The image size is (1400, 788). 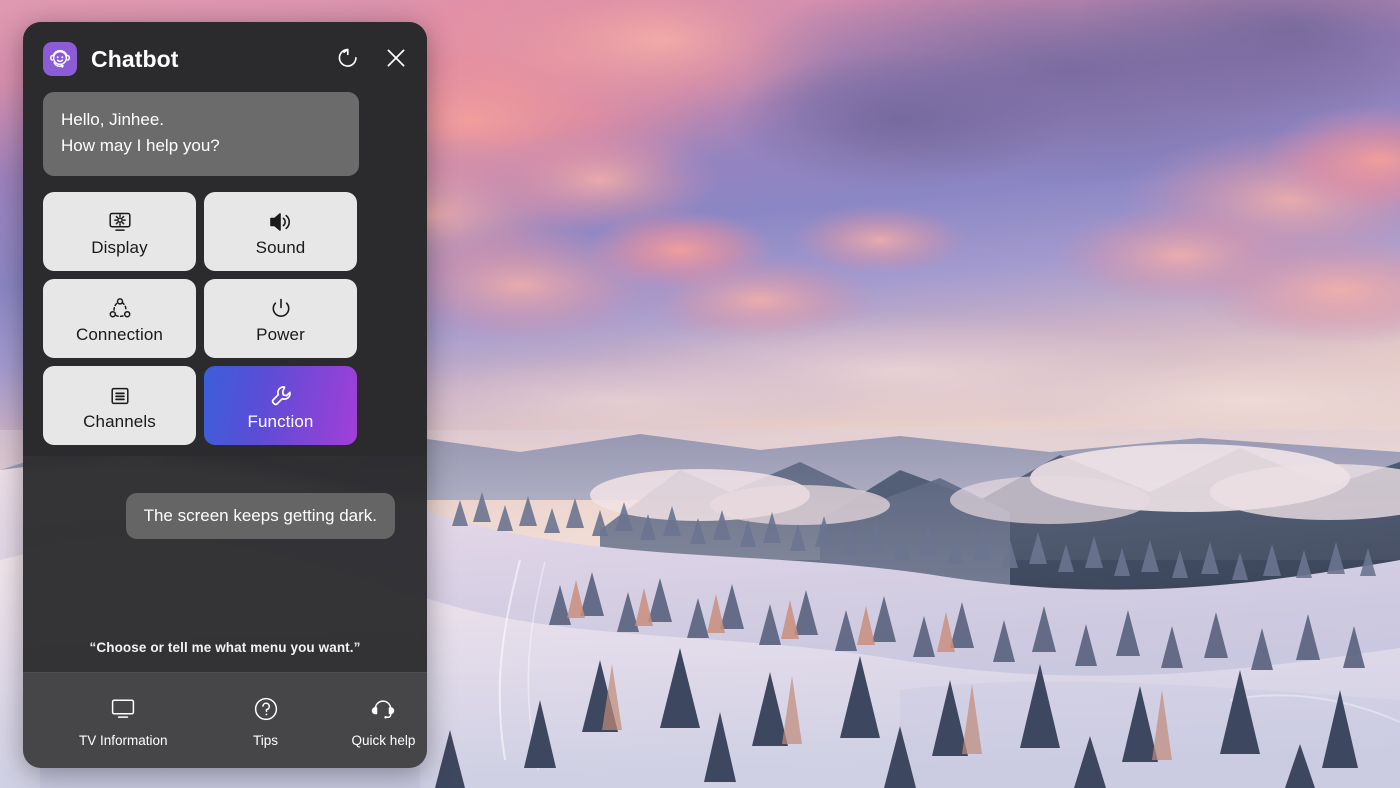 I want to click on voice-prompt-hint: “Choose or tell me what menu you want.”, so click(x=225, y=647).